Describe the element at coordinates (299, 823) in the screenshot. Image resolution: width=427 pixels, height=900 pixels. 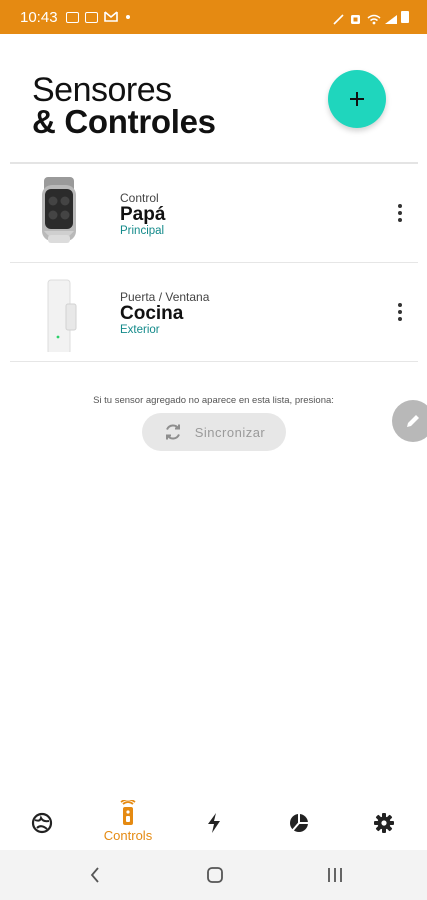
I see `pie-chart-icon` at that location.